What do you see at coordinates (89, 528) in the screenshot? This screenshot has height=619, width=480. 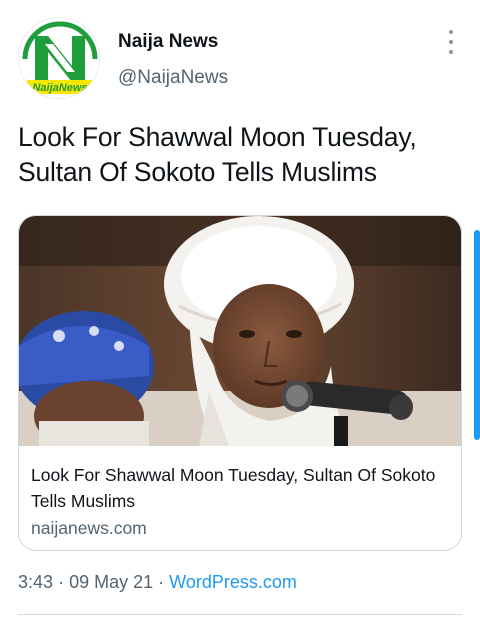 I see `card-domain: naijanews.com` at bounding box center [89, 528].